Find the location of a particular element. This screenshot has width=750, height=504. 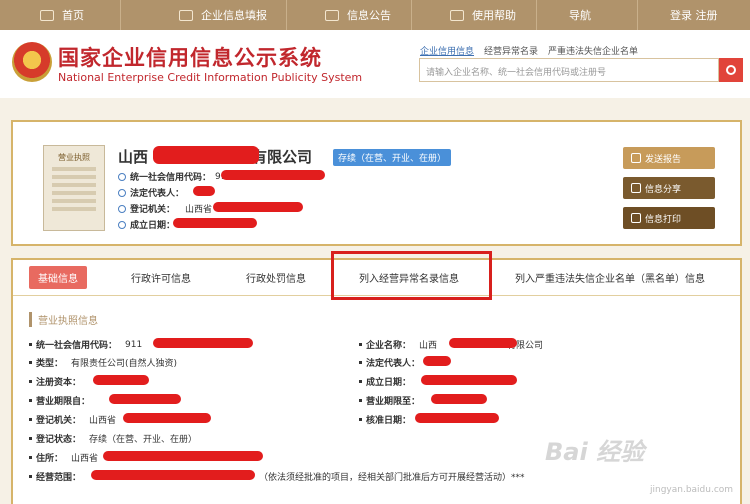

section-title: 营业执照信息 is located at coordinates (63, 319).